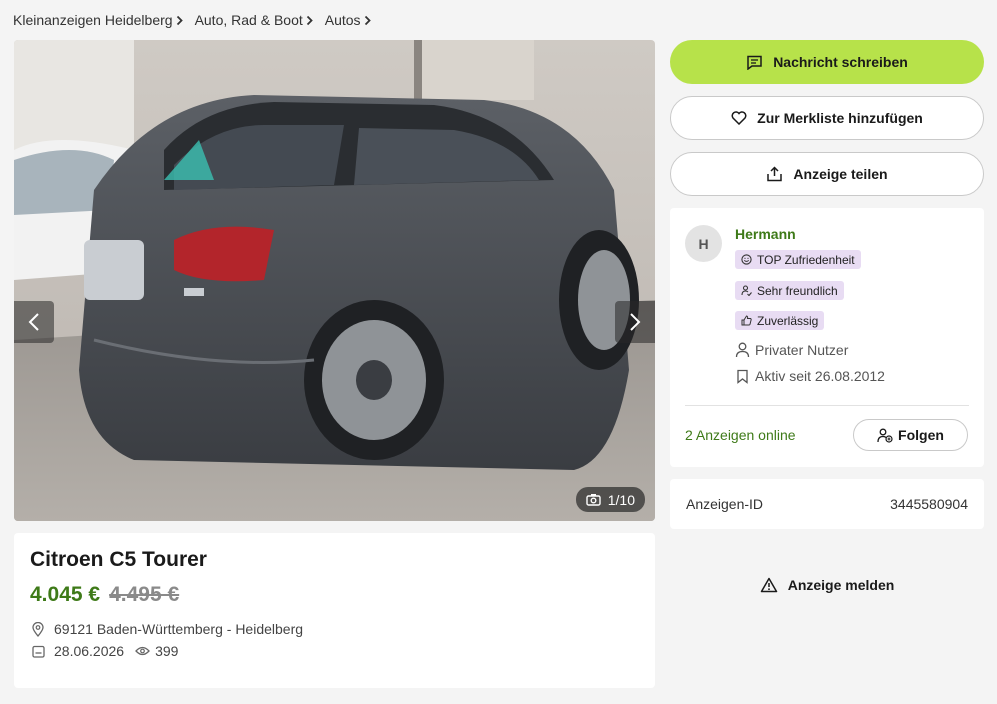 This screenshot has height=704, width=997. What do you see at coordinates (820, 376) in the screenshot?
I see `seller-active-since-text: Aktiv seit 26.08.2012` at bounding box center [820, 376].